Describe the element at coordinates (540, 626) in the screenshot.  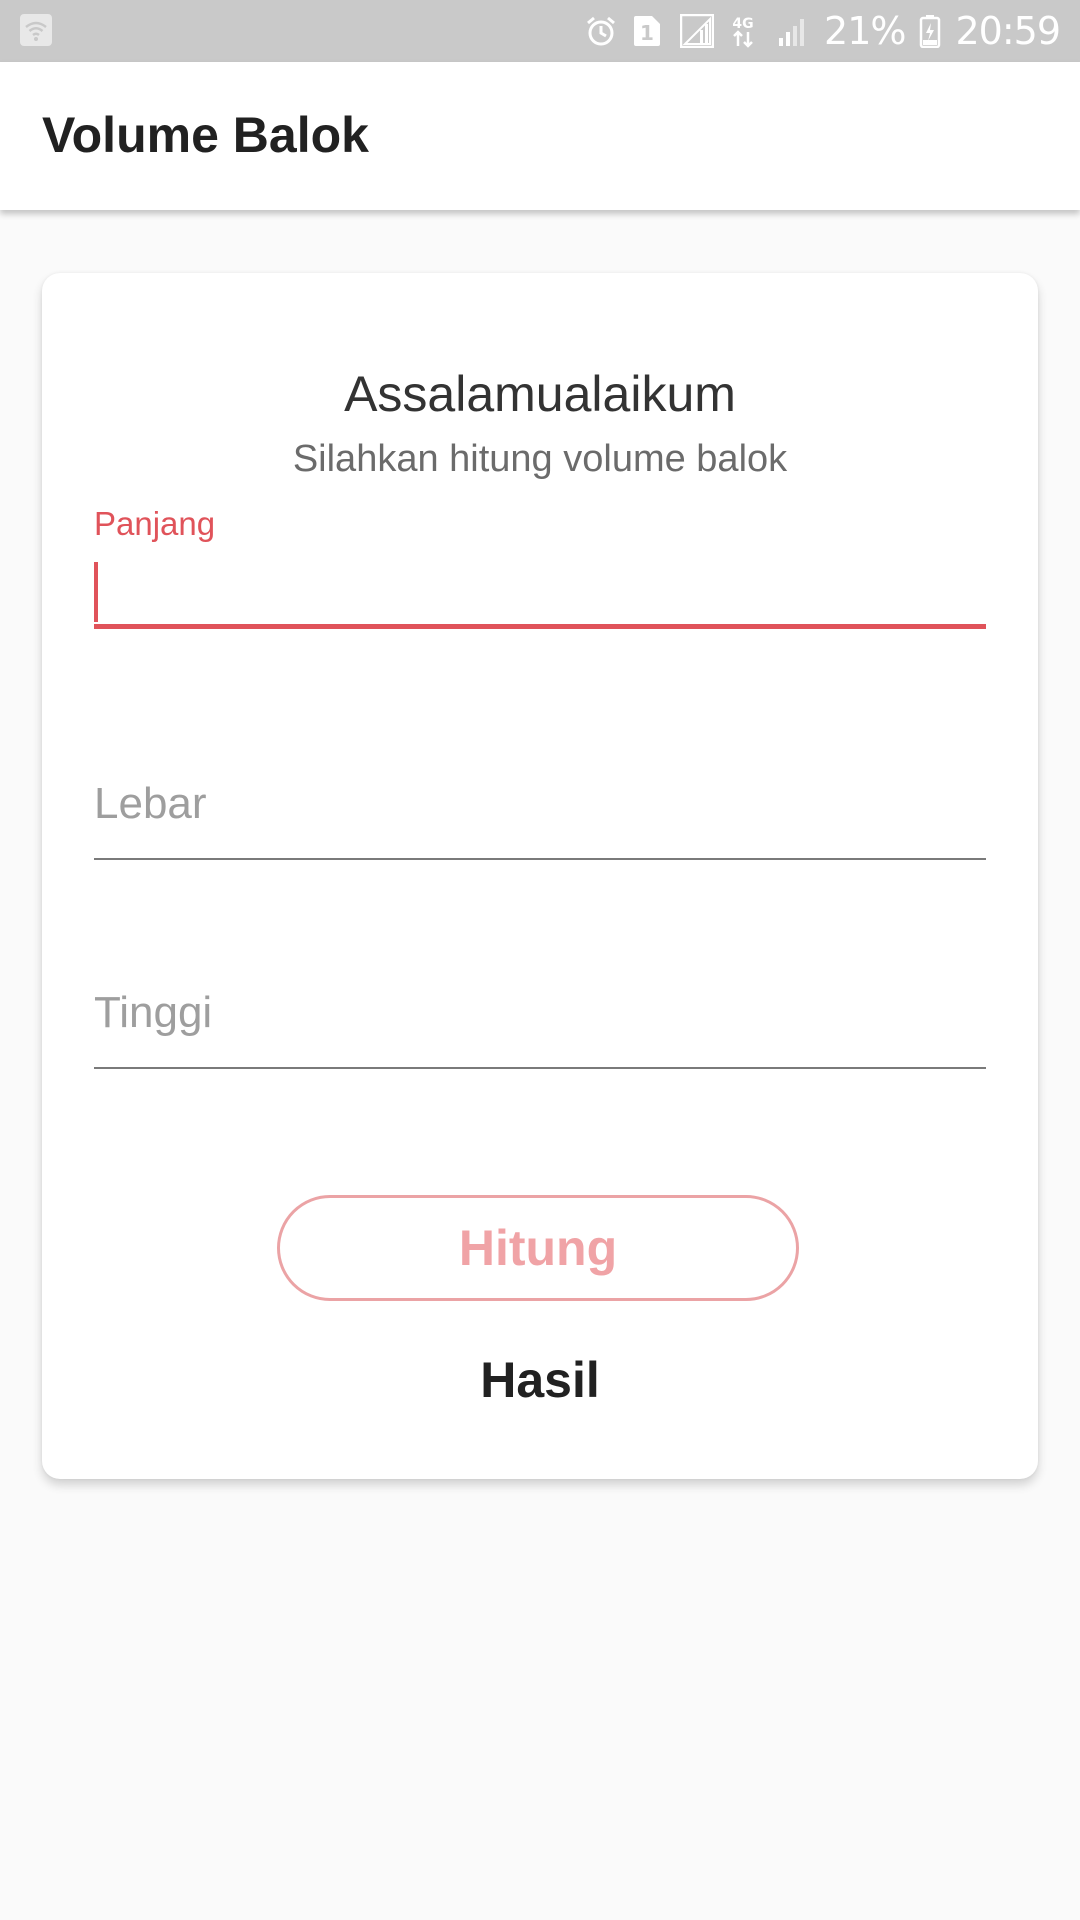
I see `panjang-underline` at that location.